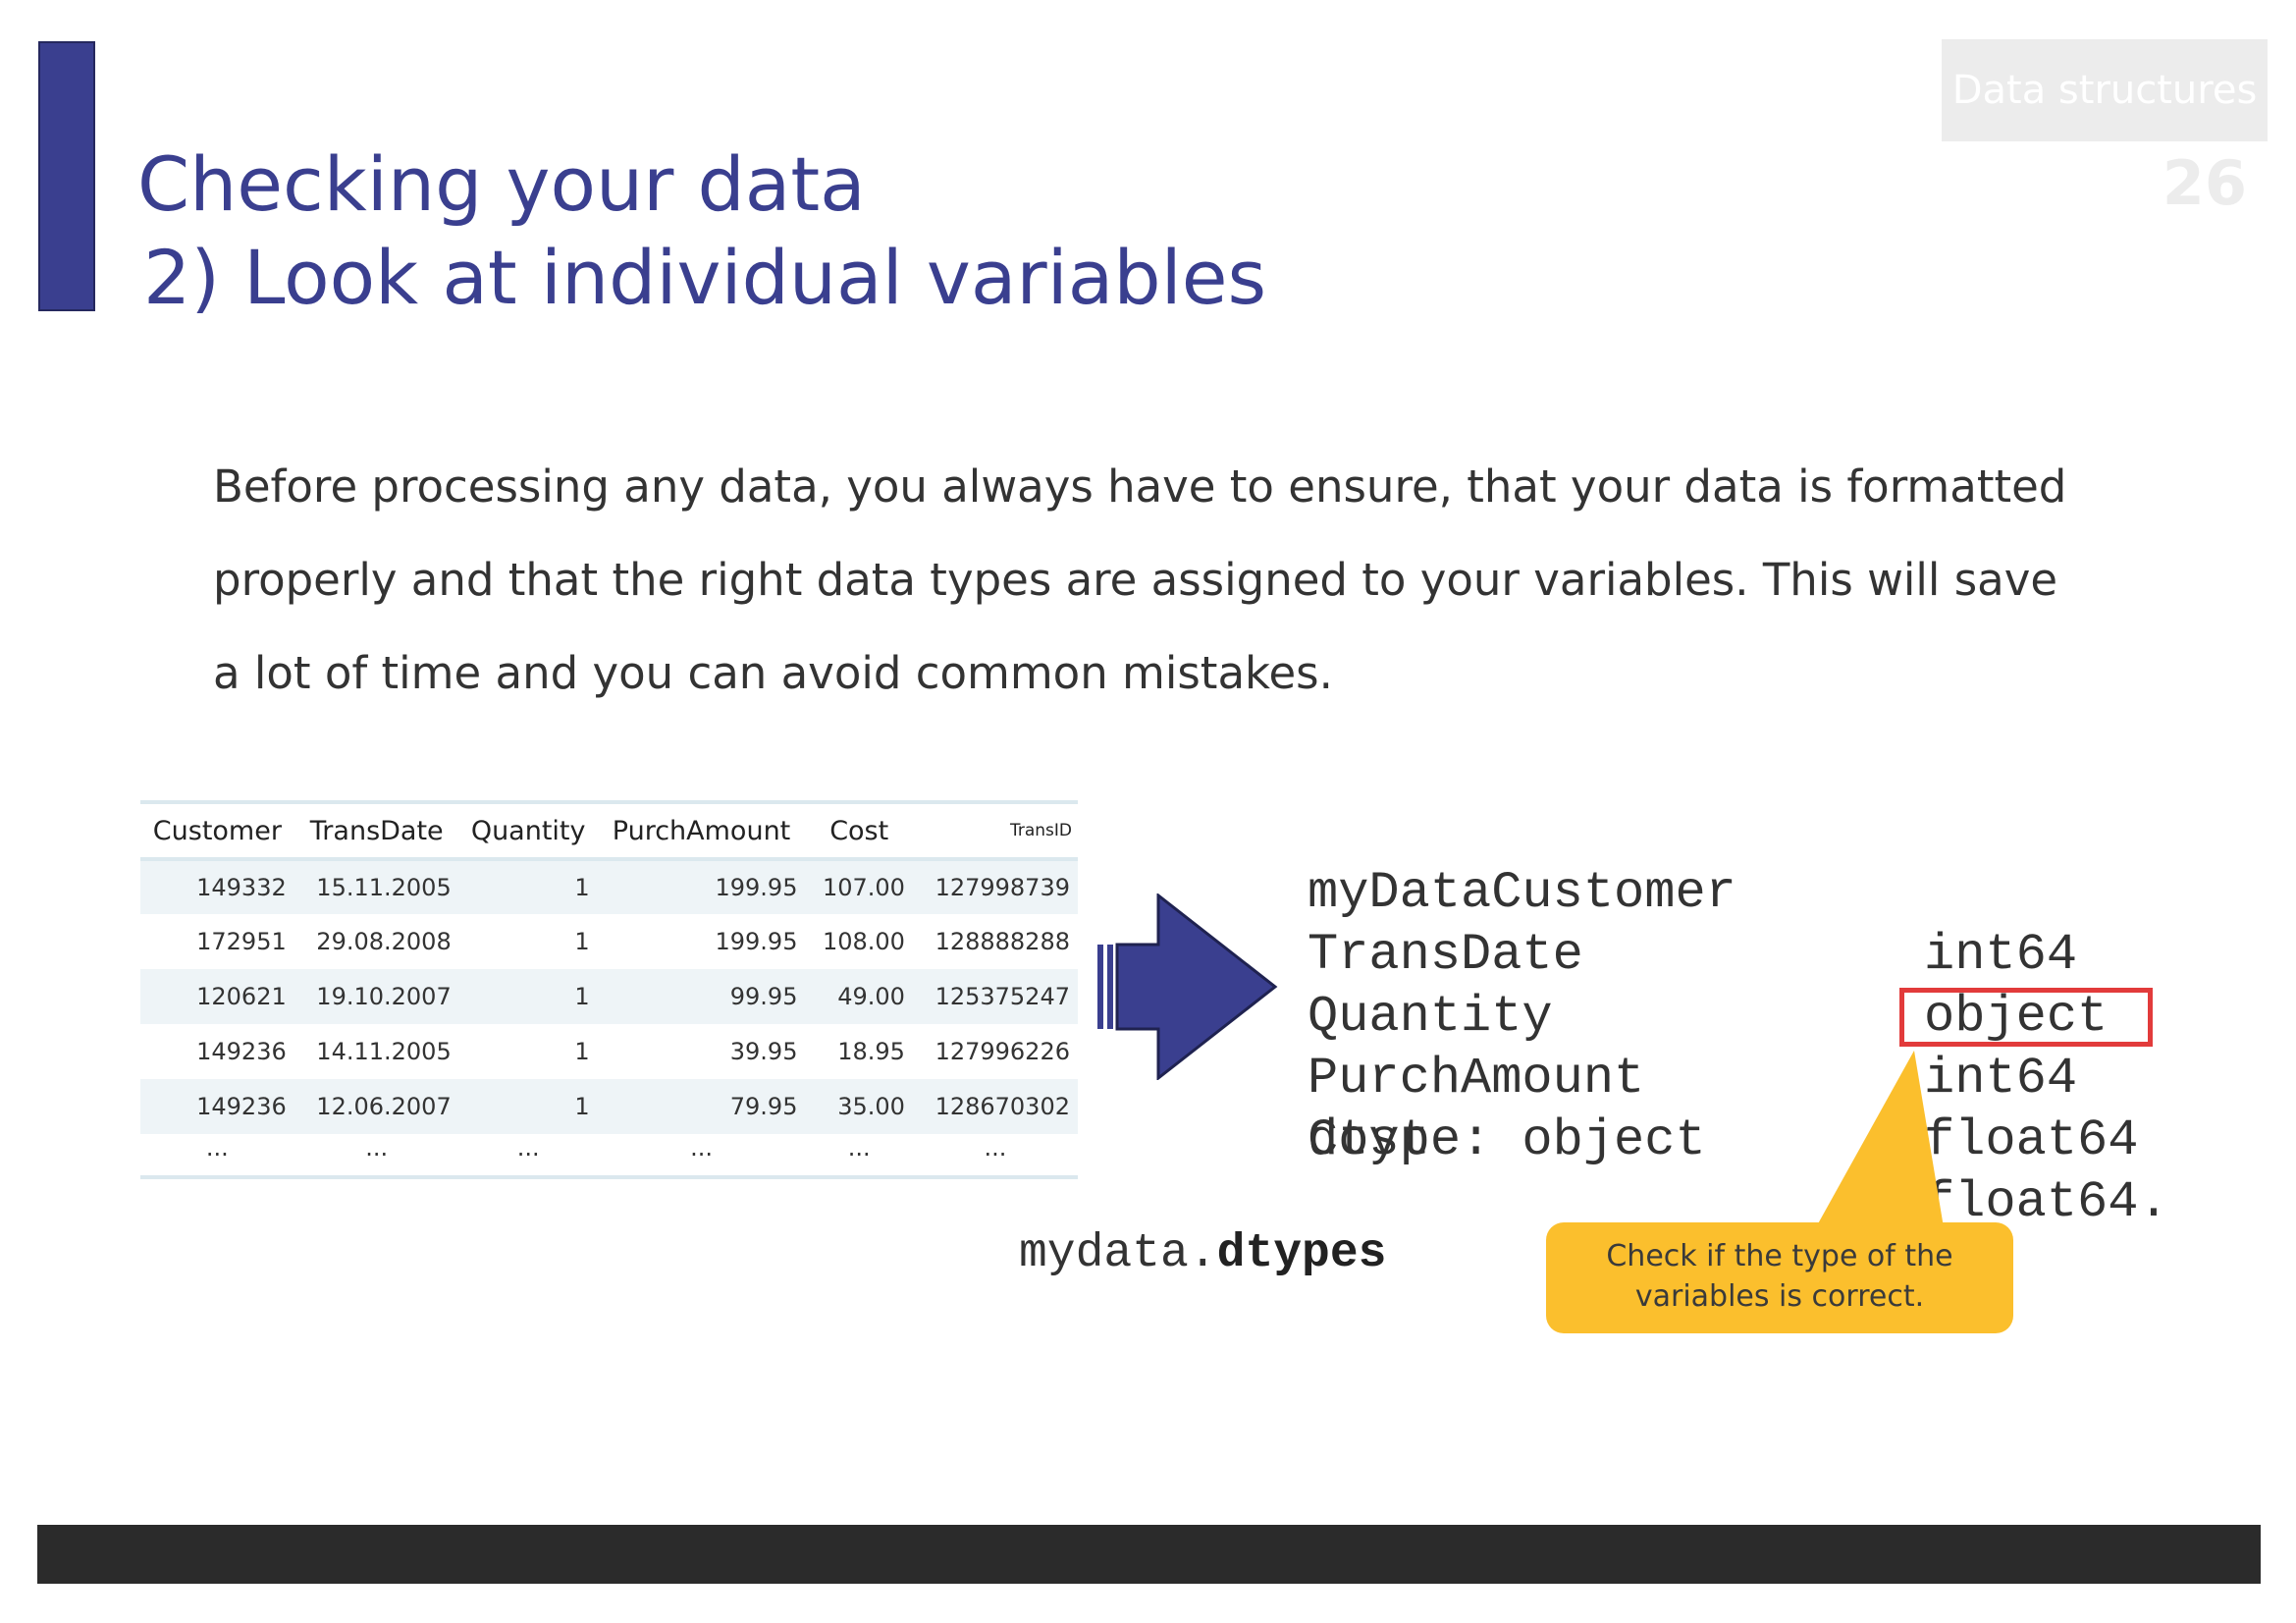 This screenshot has height=1623, width=2296. What do you see at coordinates (384, 887) in the screenshot?
I see `table-cell: 15.11.2005` at bounding box center [384, 887].